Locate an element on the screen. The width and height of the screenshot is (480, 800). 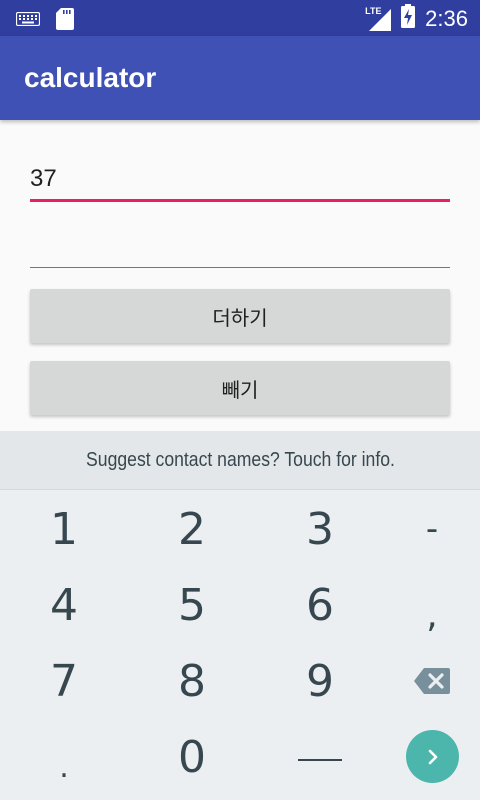
key-3-label: 3 is located at coordinates (320, 529).